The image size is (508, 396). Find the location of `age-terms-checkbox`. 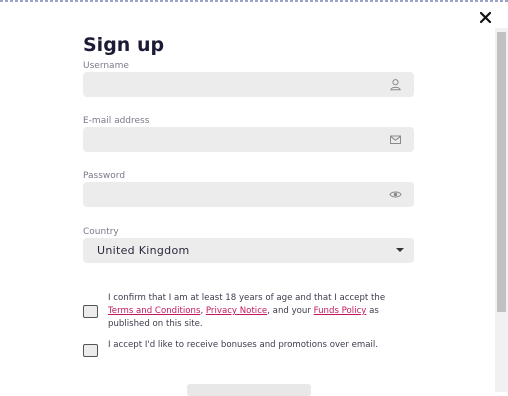

age-terms-checkbox is located at coordinates (90, 311).